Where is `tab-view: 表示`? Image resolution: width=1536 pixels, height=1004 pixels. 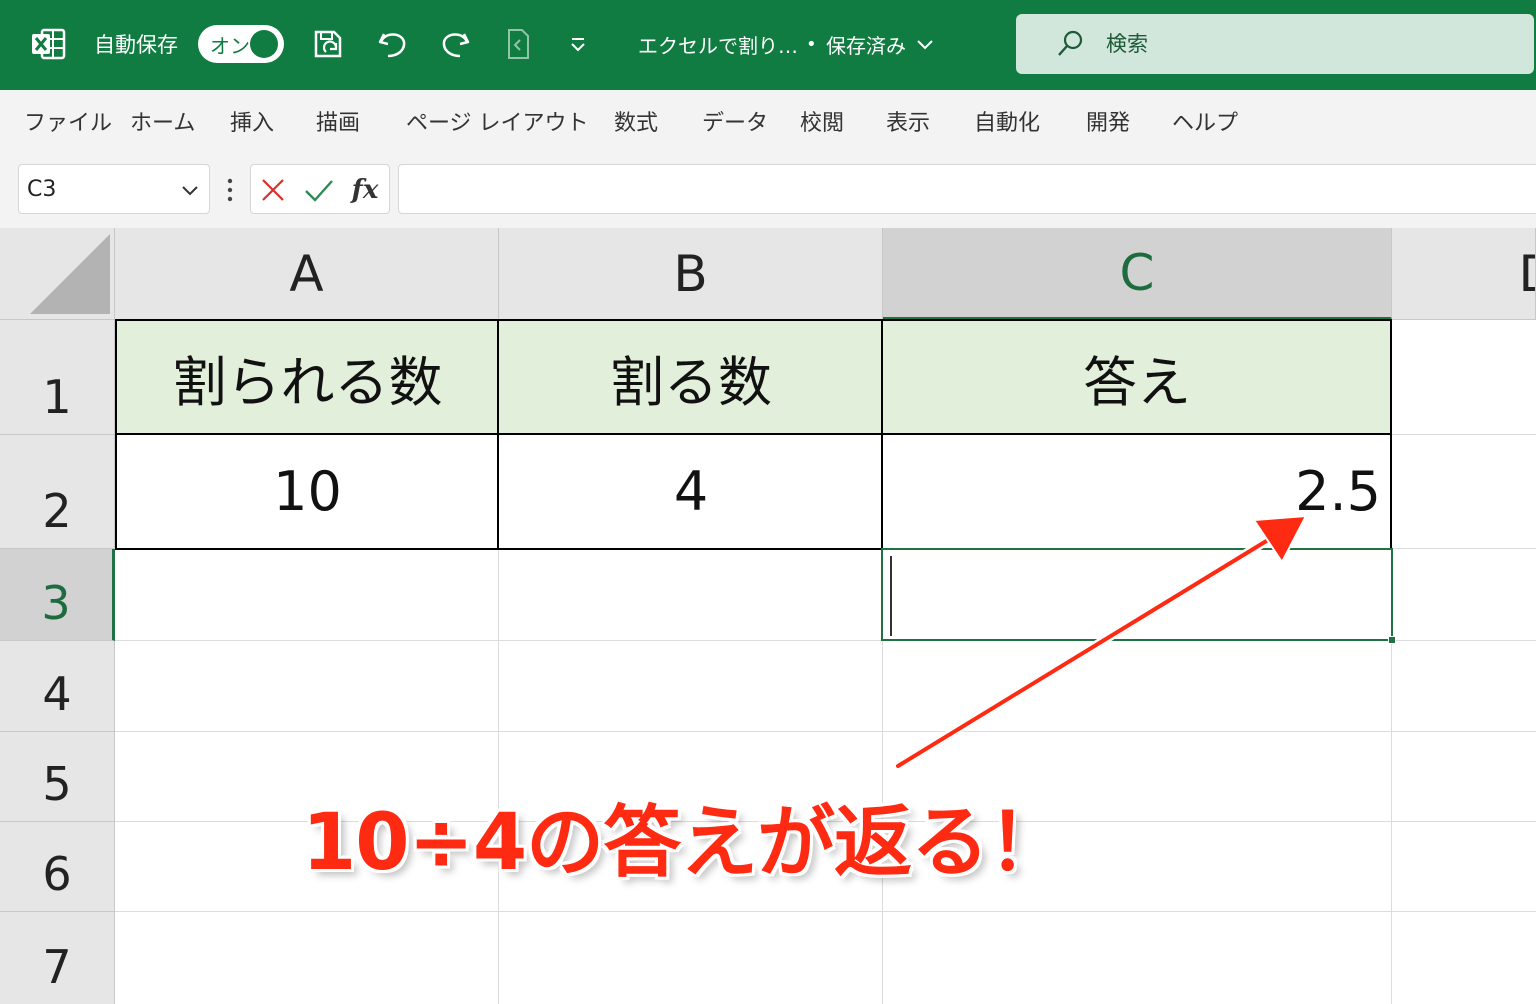 tab-view: 表示 is located at coordinates (908, 121).